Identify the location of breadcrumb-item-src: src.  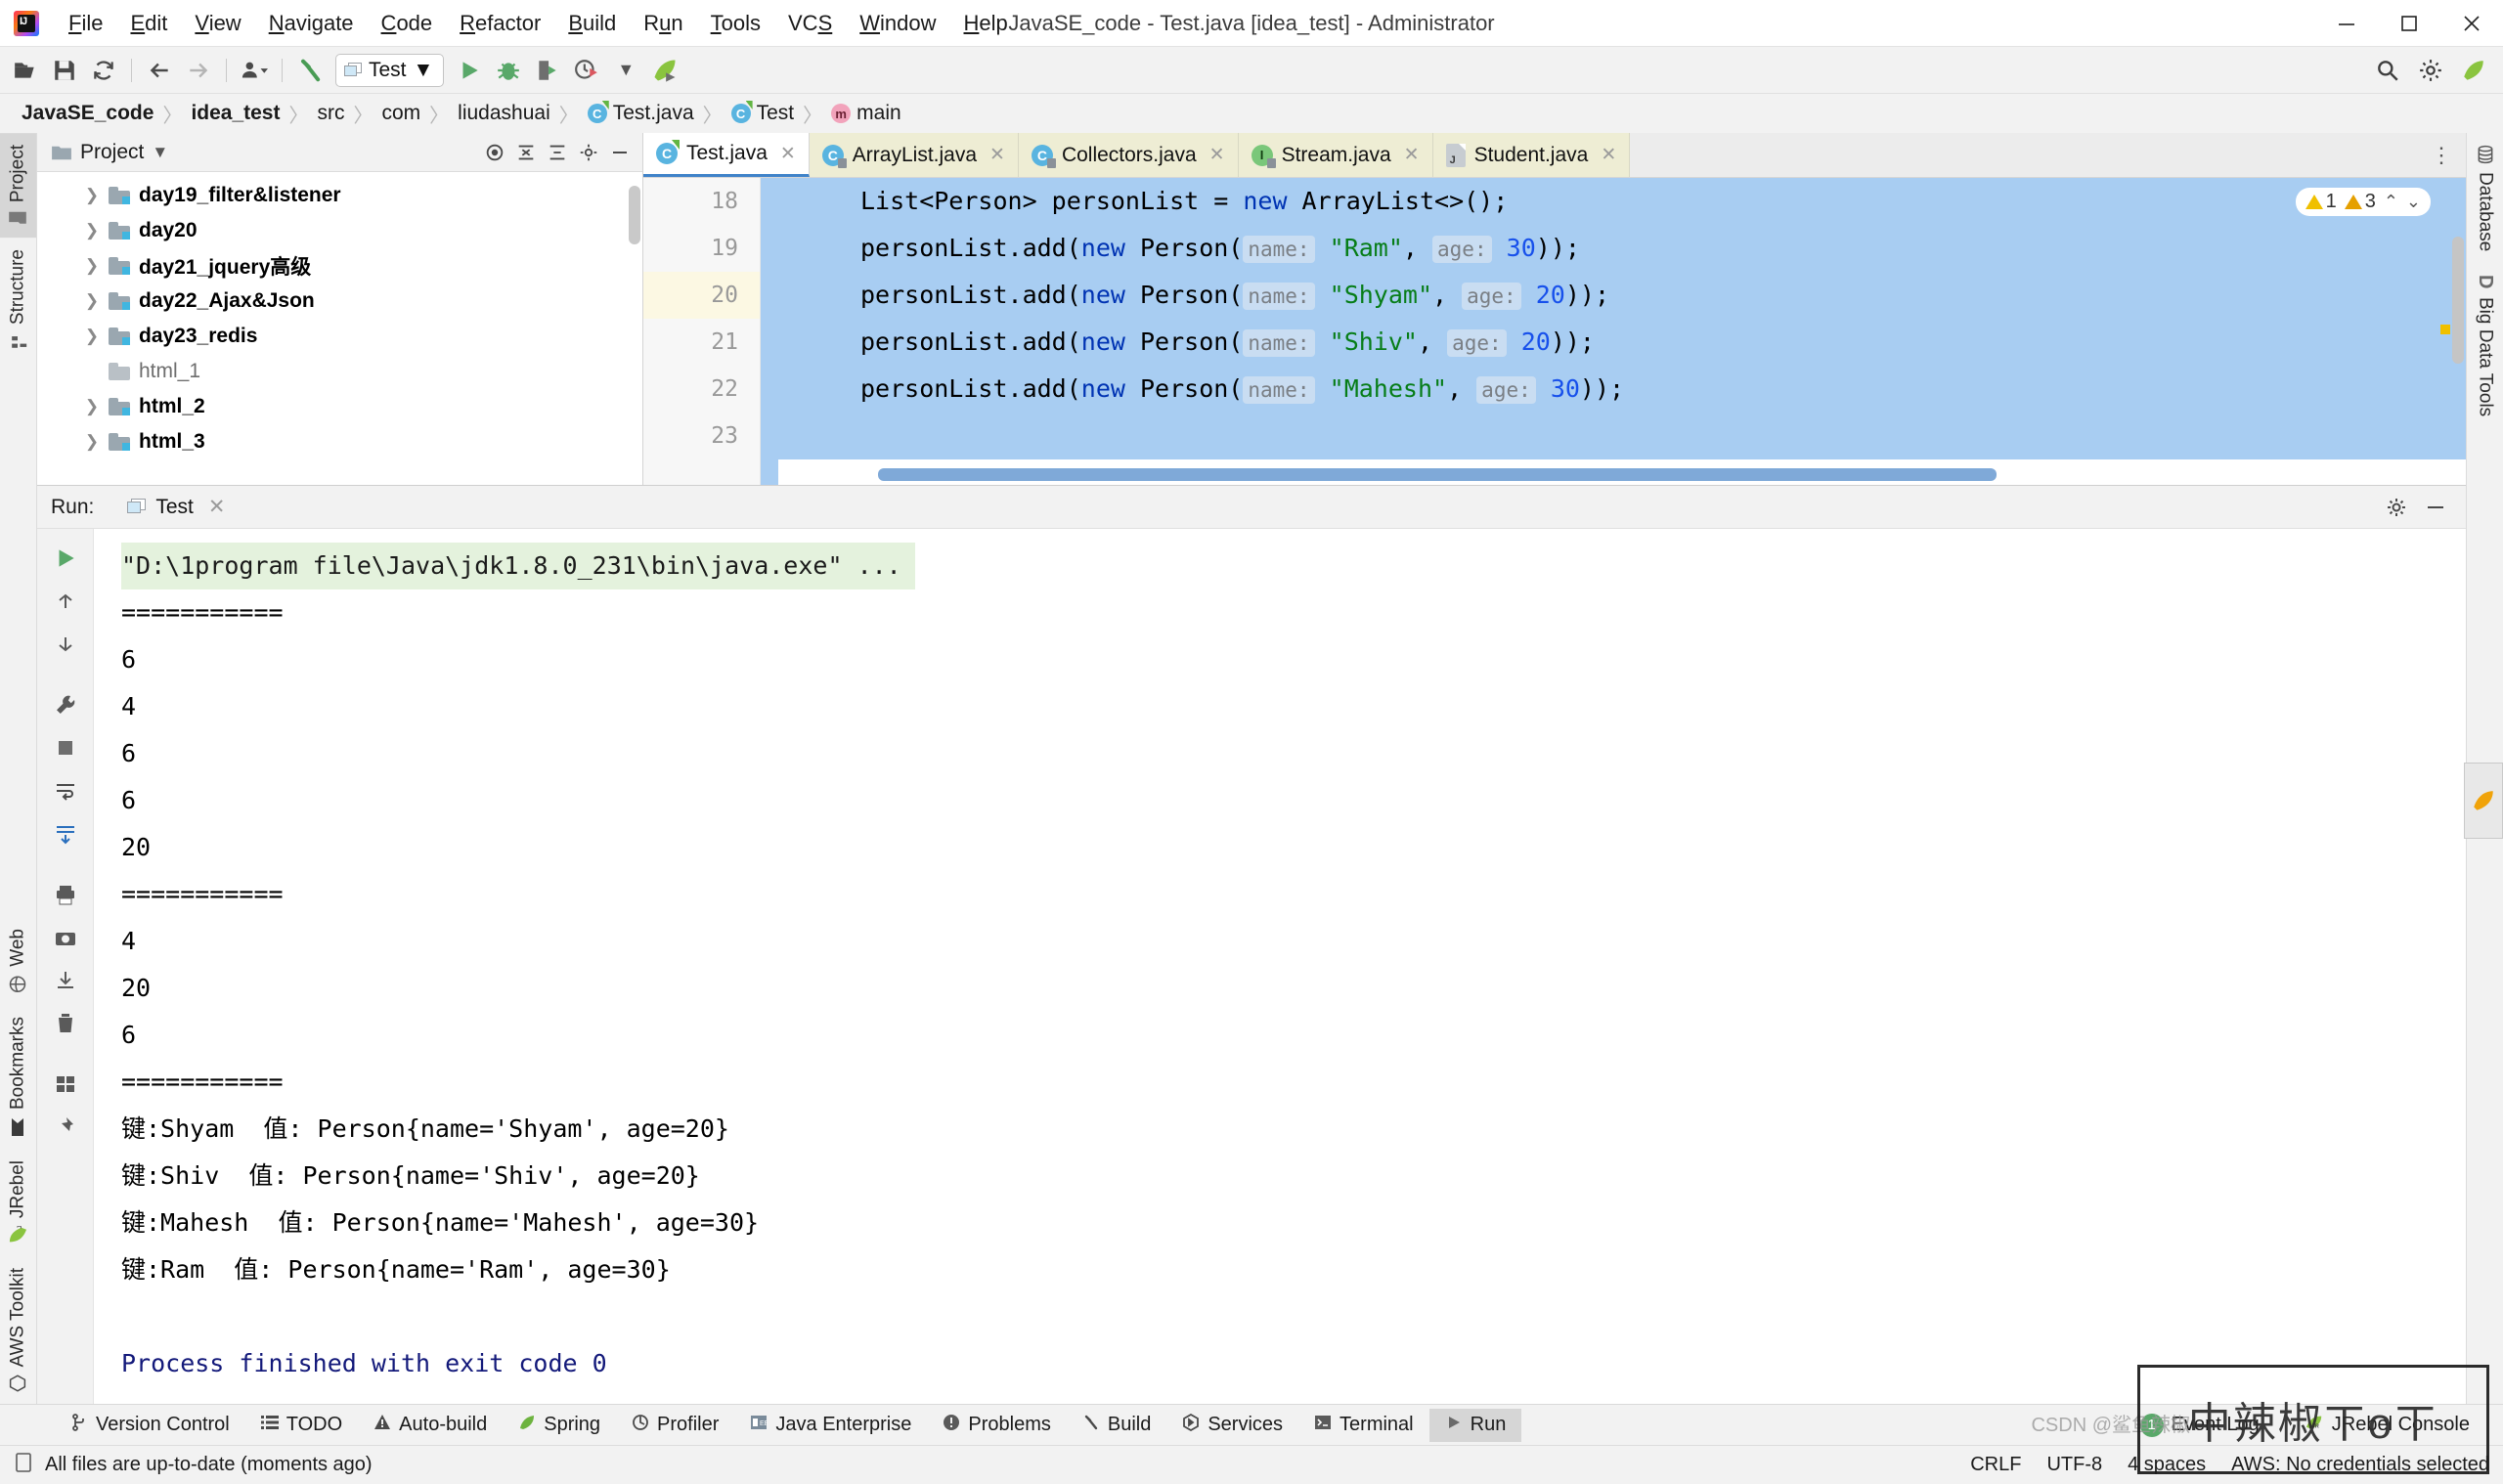
(330, 113).